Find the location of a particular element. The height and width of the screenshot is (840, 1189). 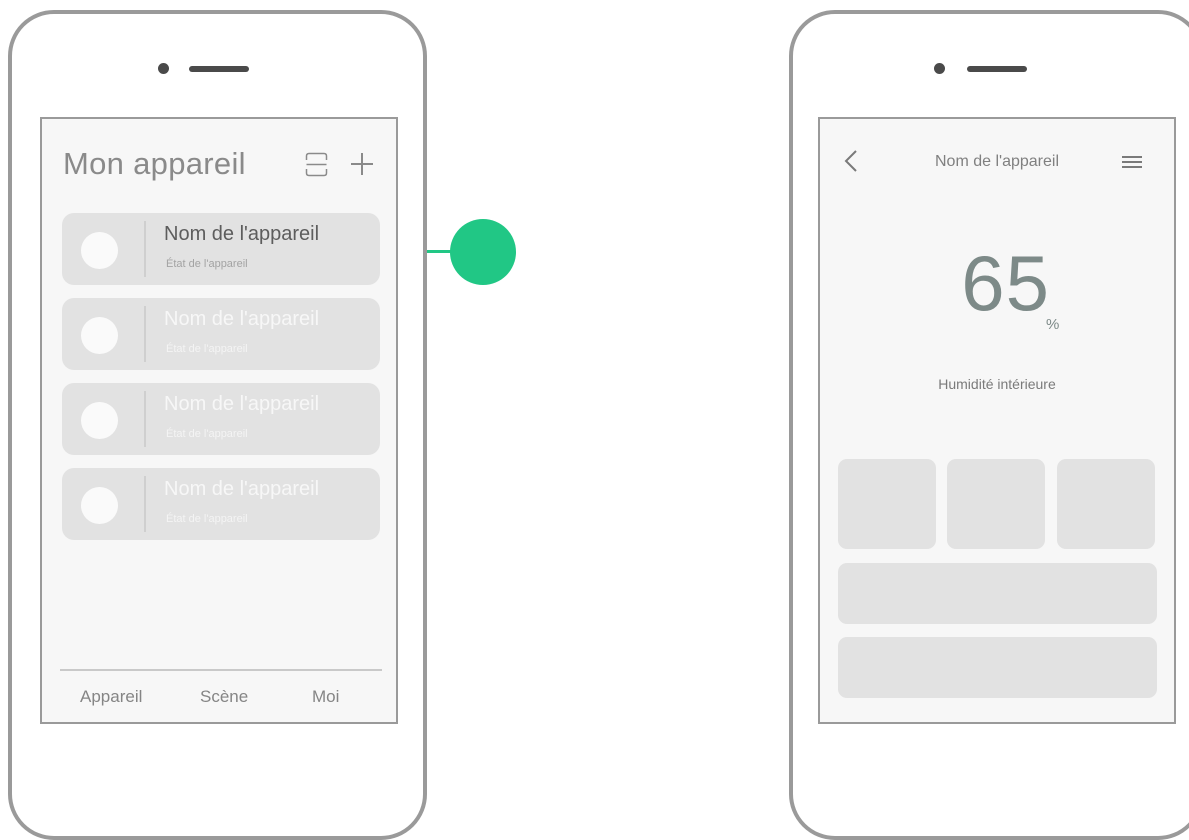

flow-hotspot-dot is located at coordinates (483, 252).